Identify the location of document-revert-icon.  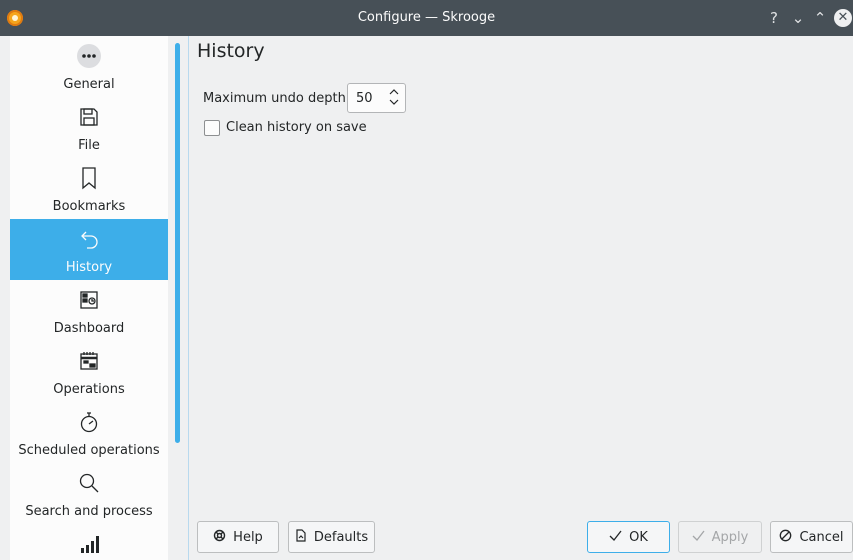
(301, 537).